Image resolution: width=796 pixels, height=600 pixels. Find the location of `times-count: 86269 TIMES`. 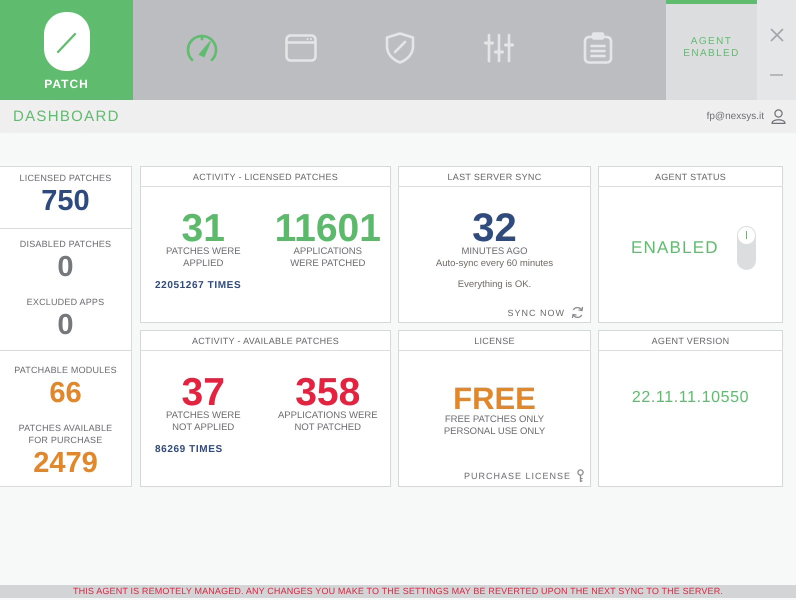

times-count: 86269 TIMES is located at coordinates (189, 449).